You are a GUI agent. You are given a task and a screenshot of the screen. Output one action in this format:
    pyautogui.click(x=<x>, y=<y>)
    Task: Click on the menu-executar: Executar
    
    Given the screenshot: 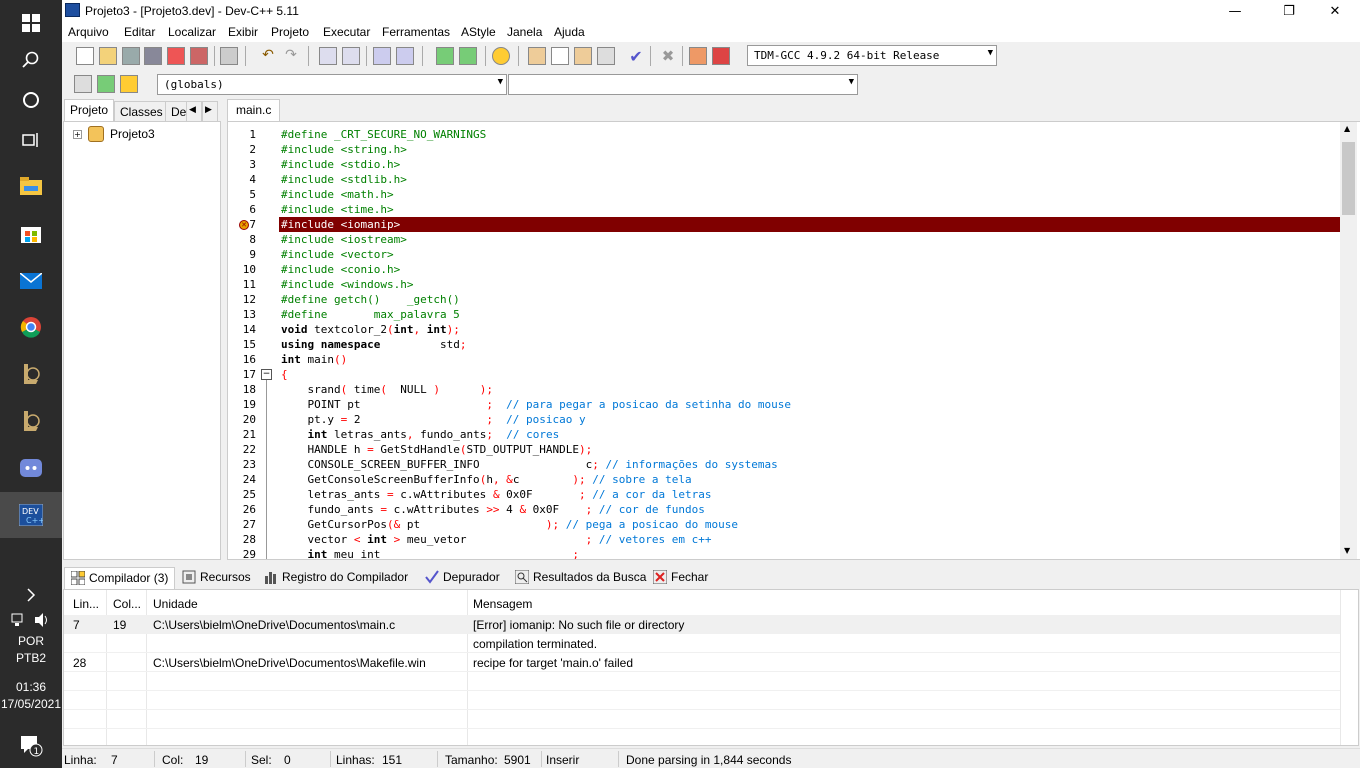 What is the action you would take?
    pyautogui.click(x=346, y=32)
    